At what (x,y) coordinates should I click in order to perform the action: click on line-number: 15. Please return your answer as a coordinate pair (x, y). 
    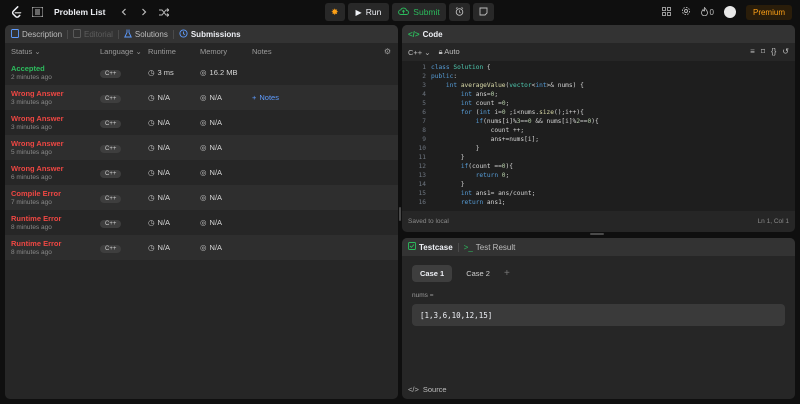
    Looking at the image, I should click on (422, 193).